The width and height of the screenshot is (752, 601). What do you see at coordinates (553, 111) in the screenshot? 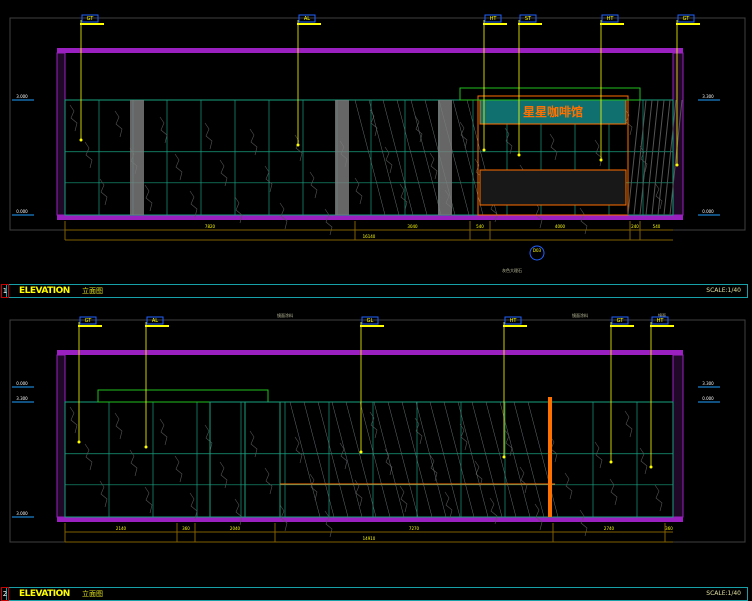
I see `sign-text: 星星咖啡馆` at bounding box center [553, 111].